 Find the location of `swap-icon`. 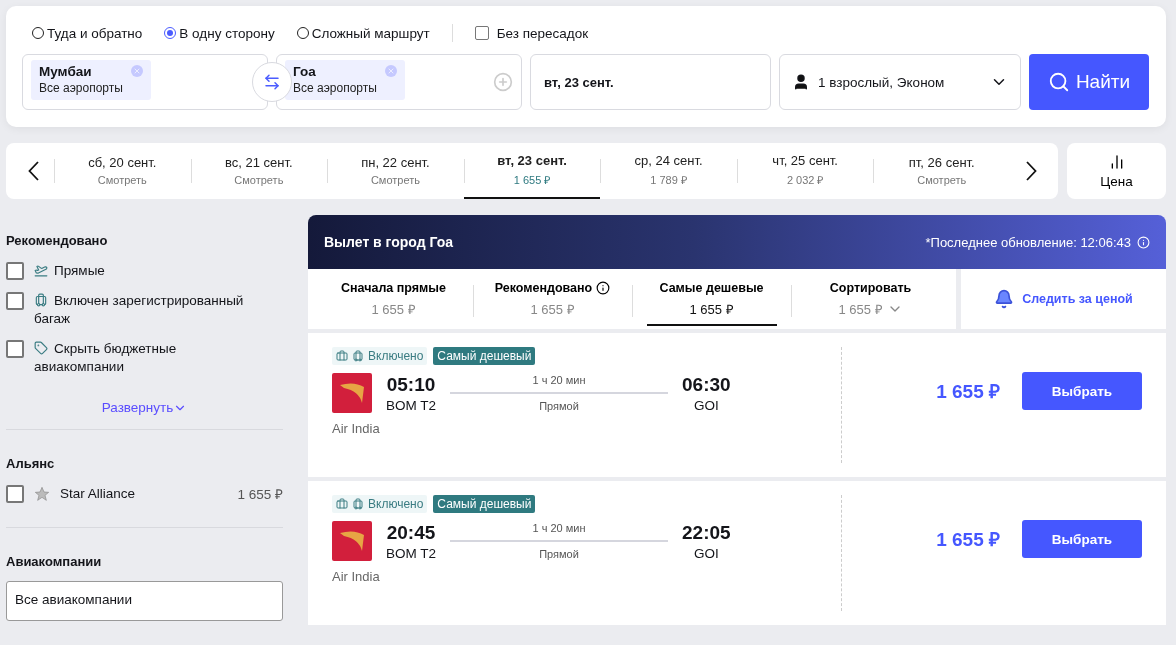

swap-icon is located at coordinates (272, 82).